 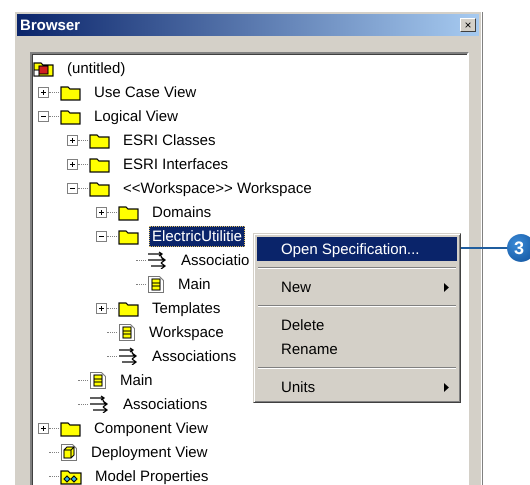 I want to click on menu-item: Units, so click(x=357, y=387).